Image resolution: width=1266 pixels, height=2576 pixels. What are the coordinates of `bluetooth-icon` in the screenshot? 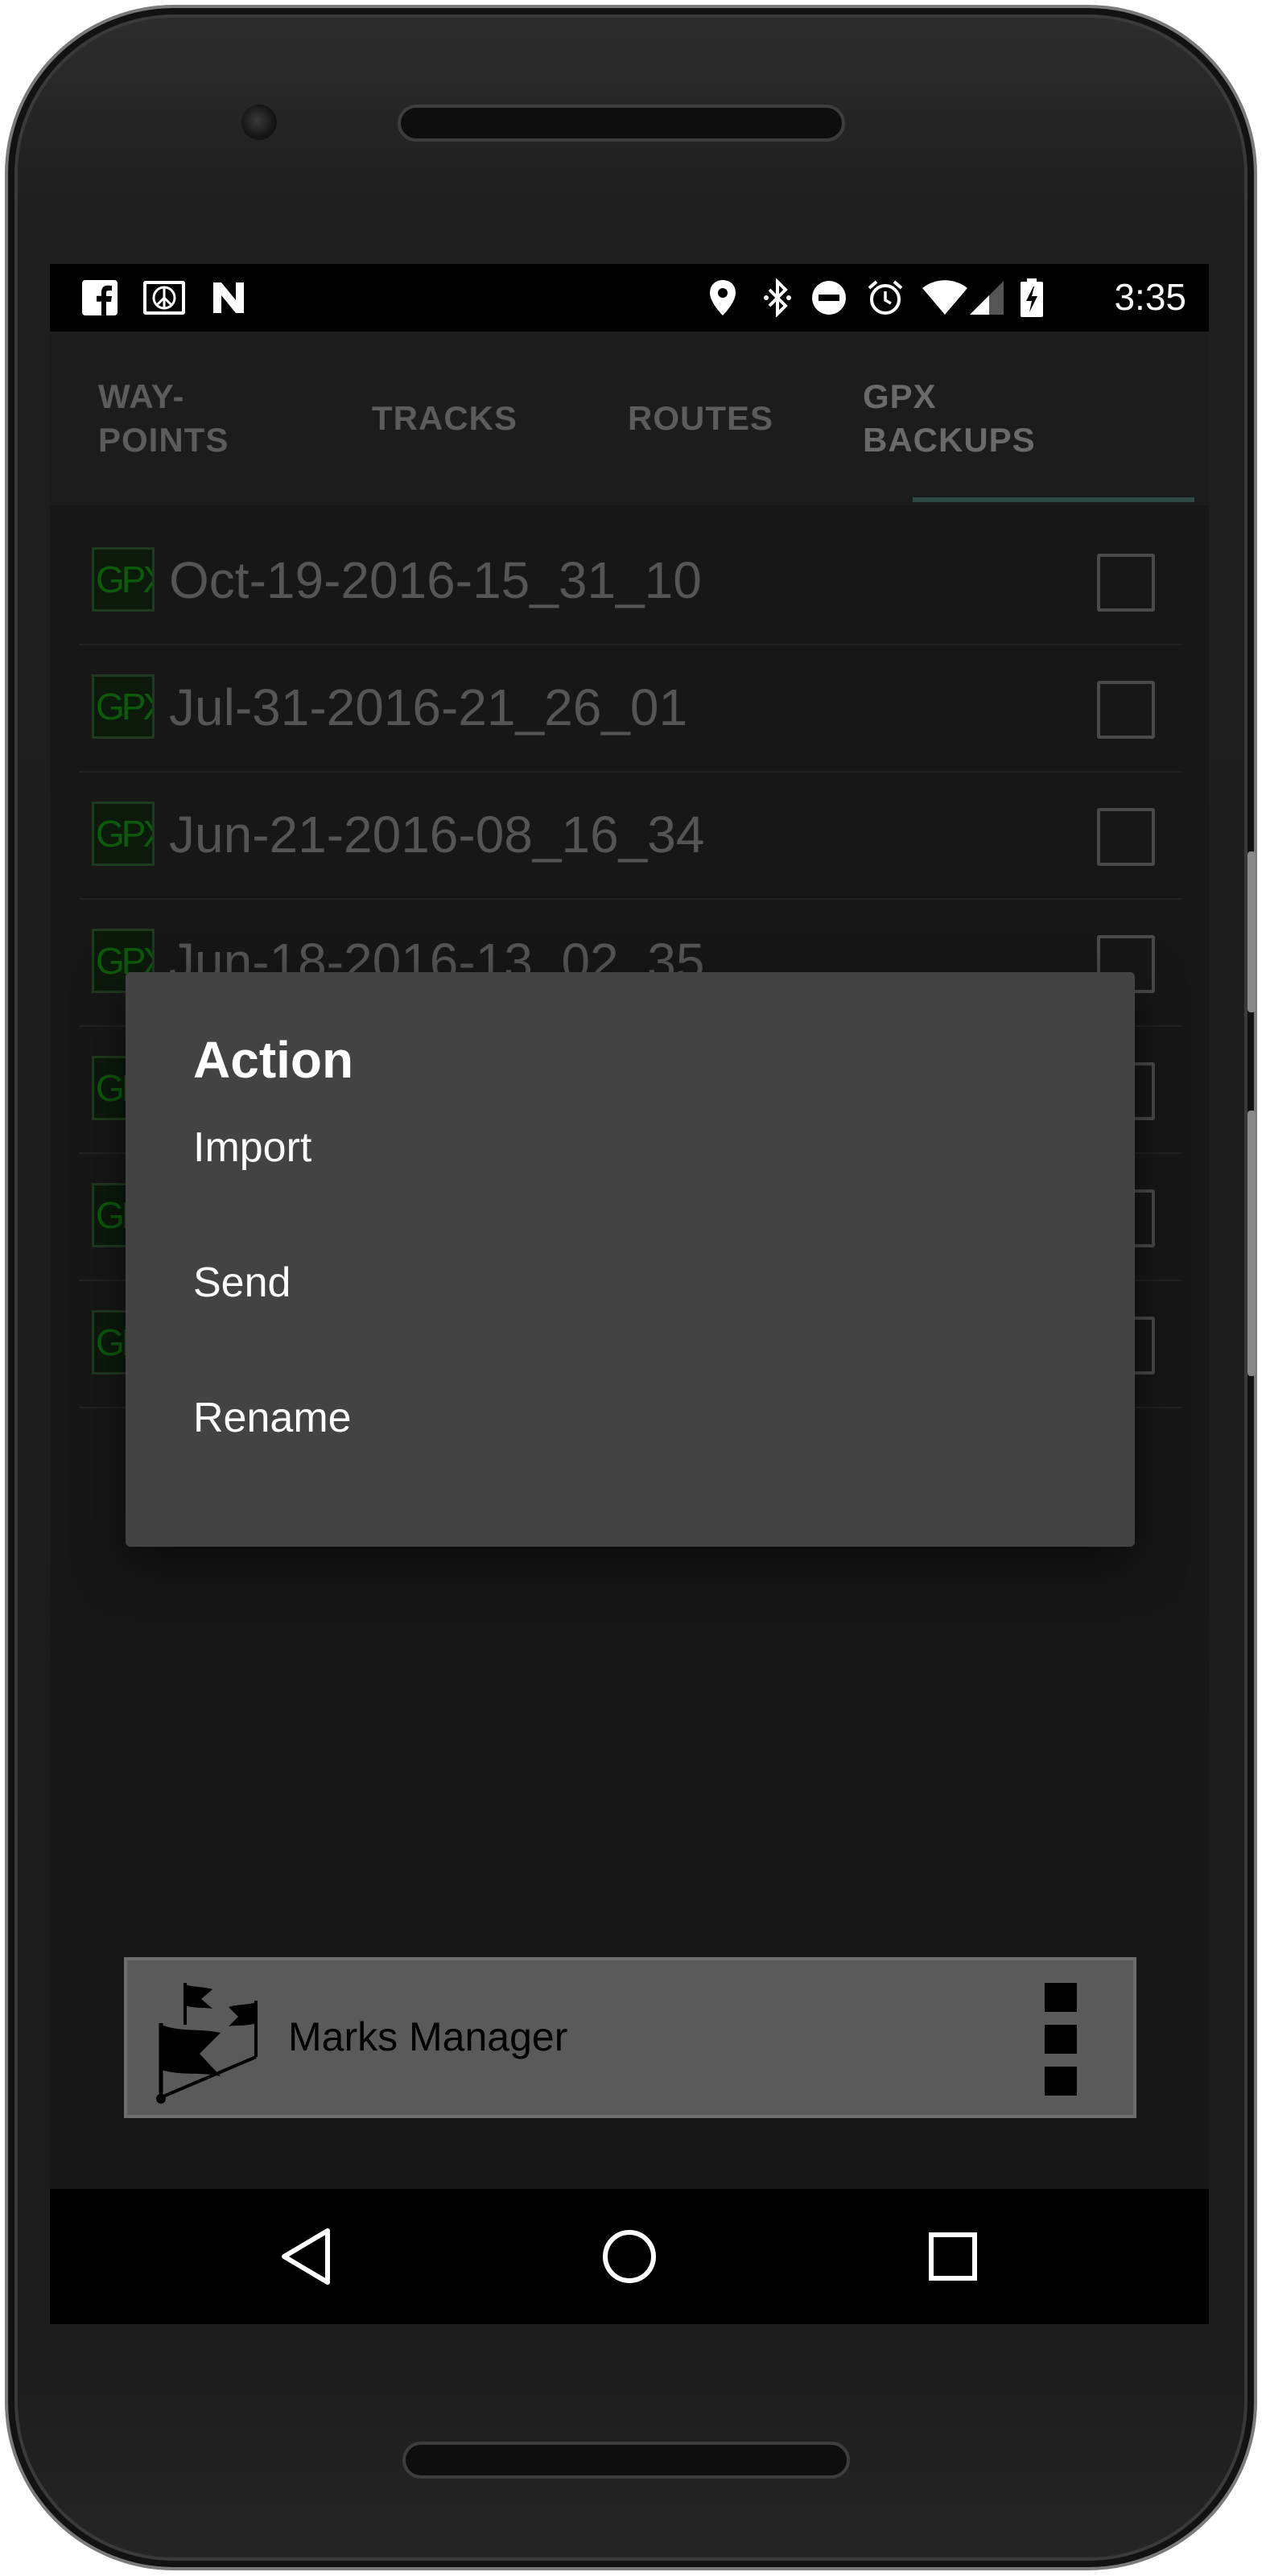 It's located at (777, 297).